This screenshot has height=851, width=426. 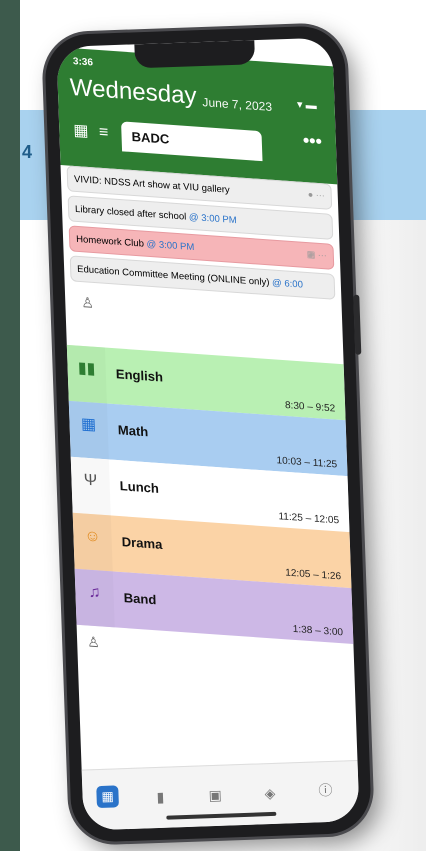 I want to click on more-icon: •••, so click(x=313, y=141).